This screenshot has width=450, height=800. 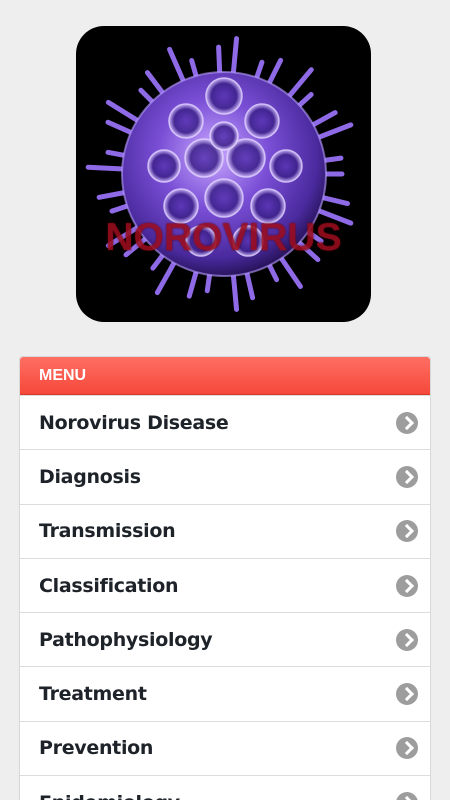 What do you see at coordinates (109, 796) in the screenshot?
I see `menu-item-label: Epidemiology` at bounding box center [109, 796].